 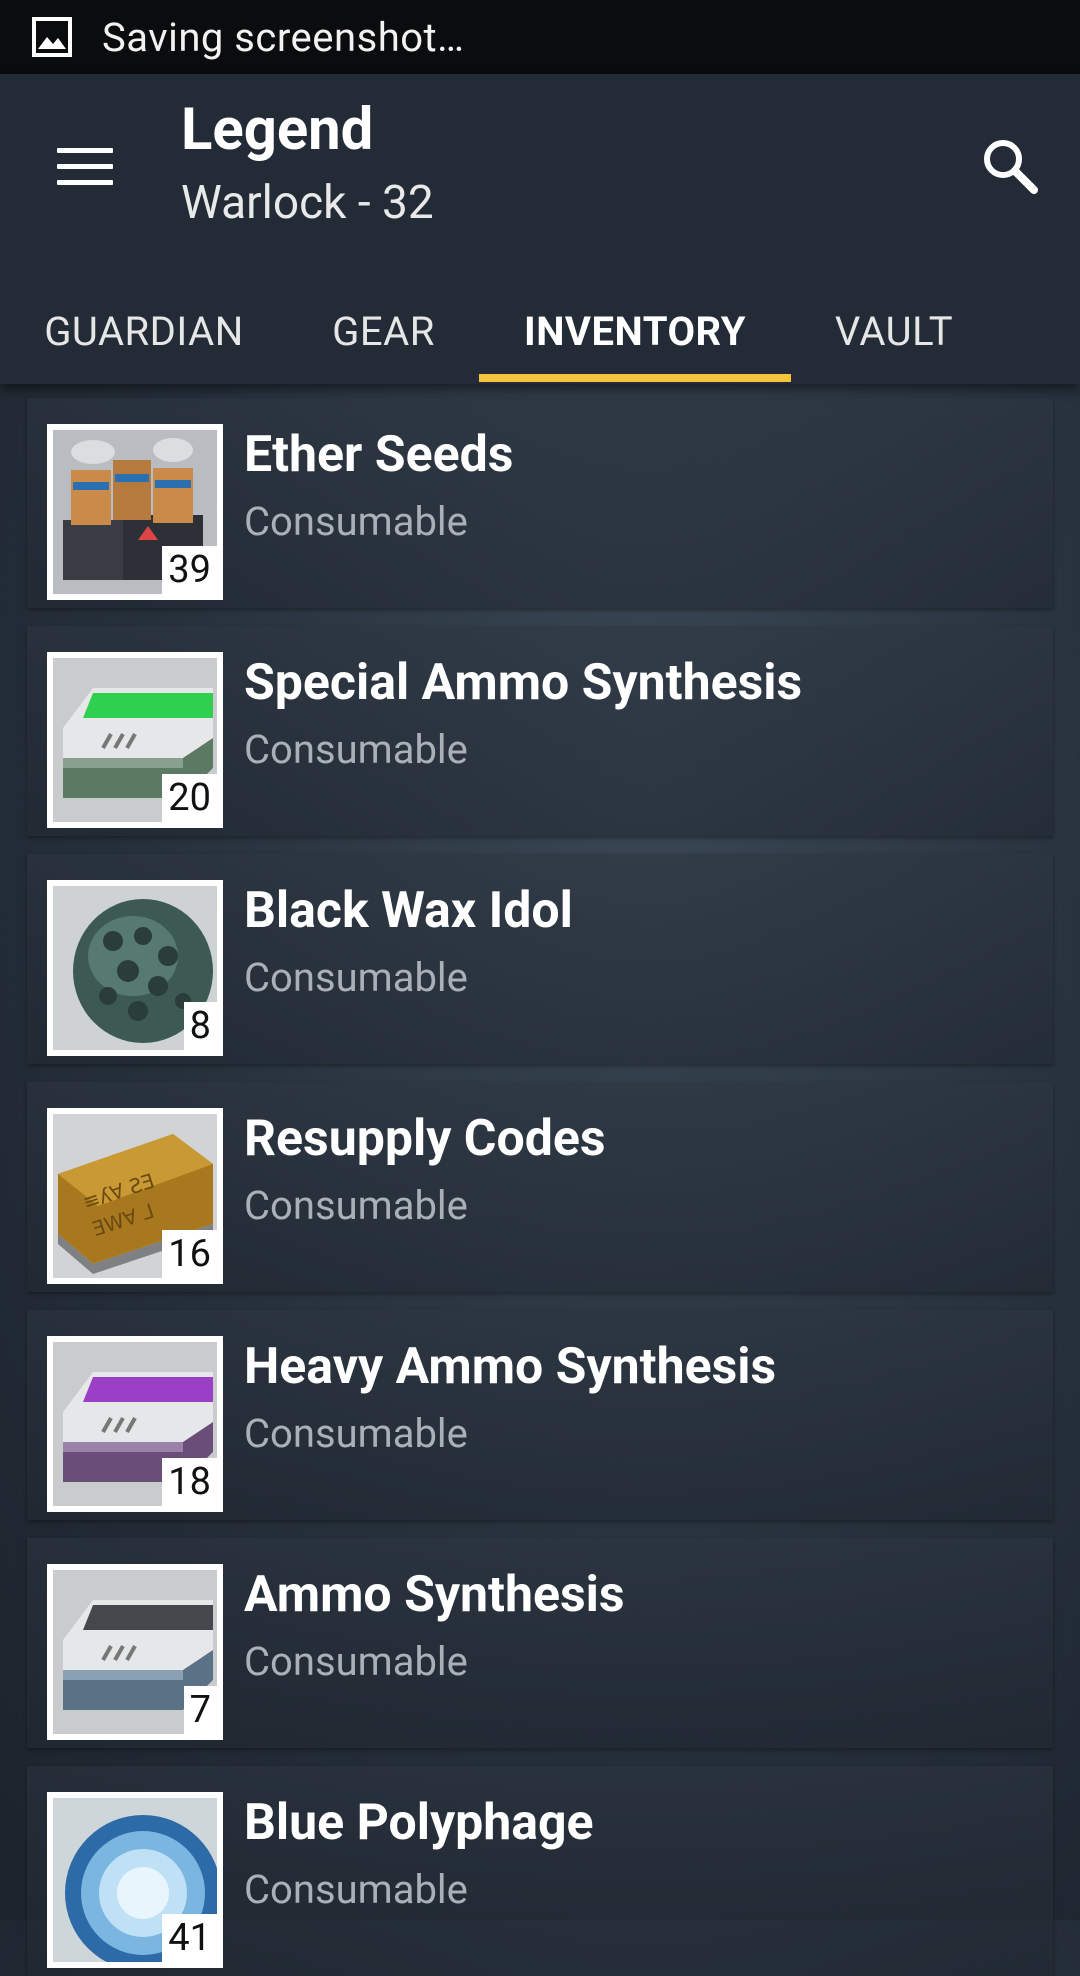 I want to click on item-thumbnail: 41, so click(x=135, y=1880).